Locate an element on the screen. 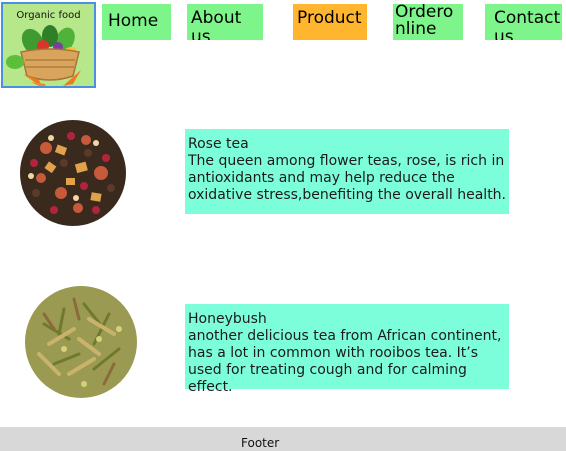  nav-about-us: About us is located at coordinates (225, 22).